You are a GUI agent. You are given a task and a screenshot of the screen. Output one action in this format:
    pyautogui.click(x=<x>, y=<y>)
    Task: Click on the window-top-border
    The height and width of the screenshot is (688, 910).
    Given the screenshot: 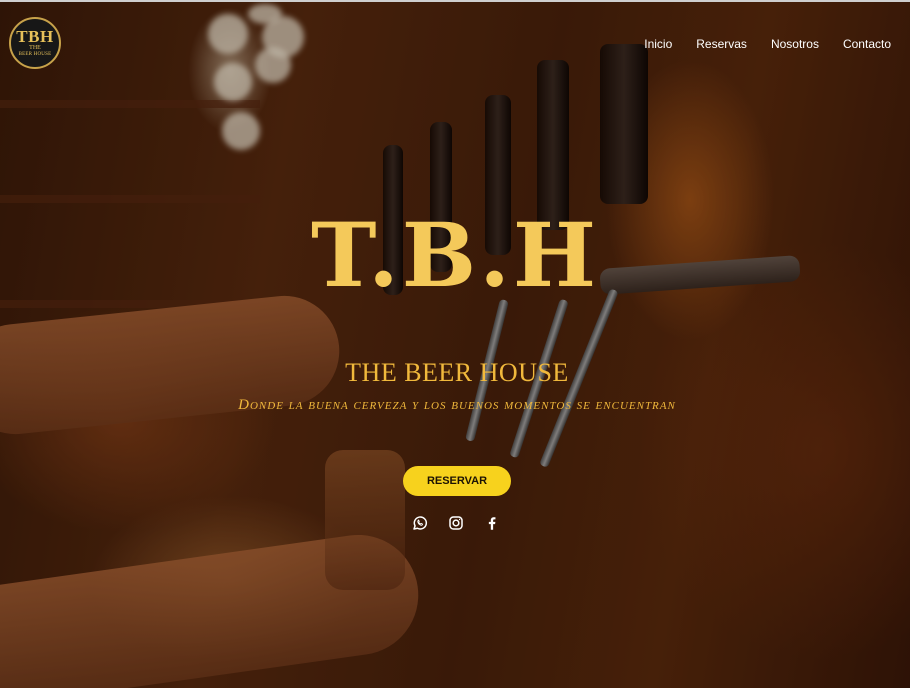 What is the action you would take?
    pyautogui.click(x=455, y=1)
    